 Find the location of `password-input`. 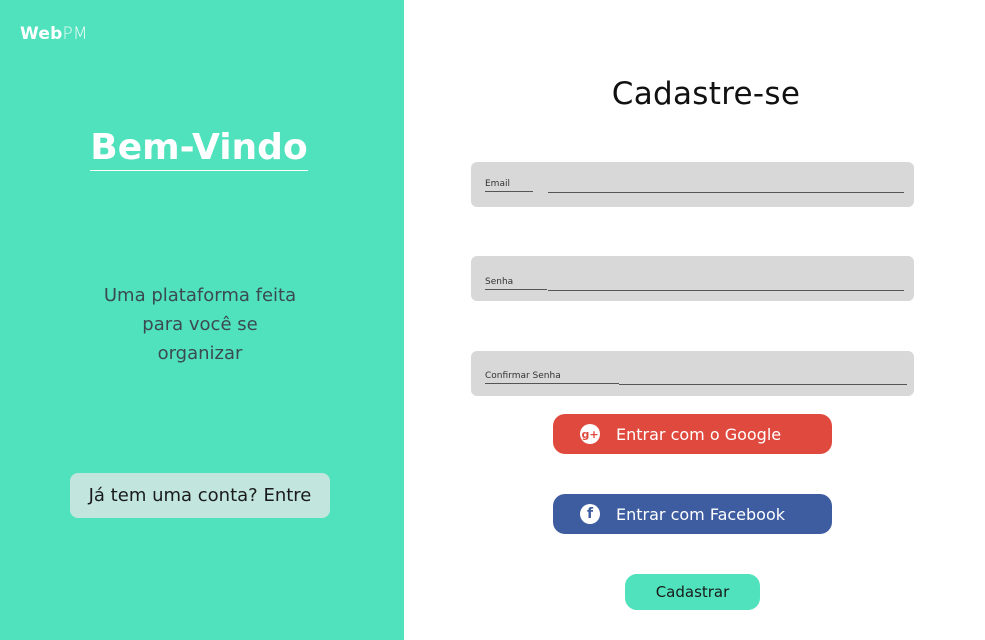

password-input is located at coordinates (692, 278).